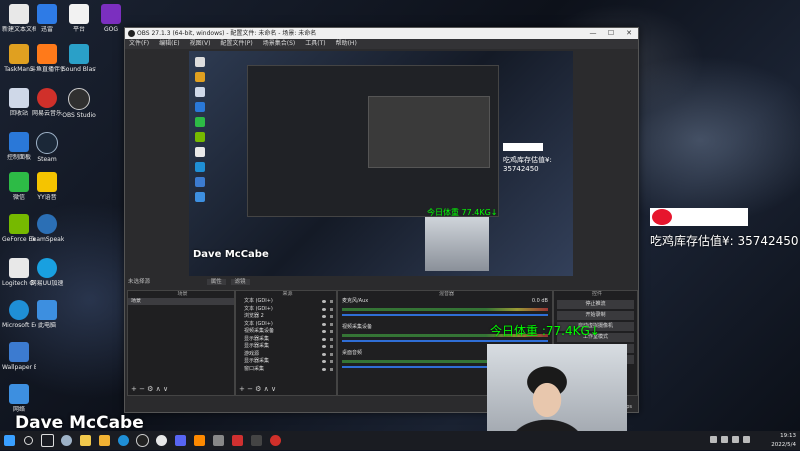 The height and width of the screenshot is (451, 800). I want to click on media-icon, so click(218, 440).